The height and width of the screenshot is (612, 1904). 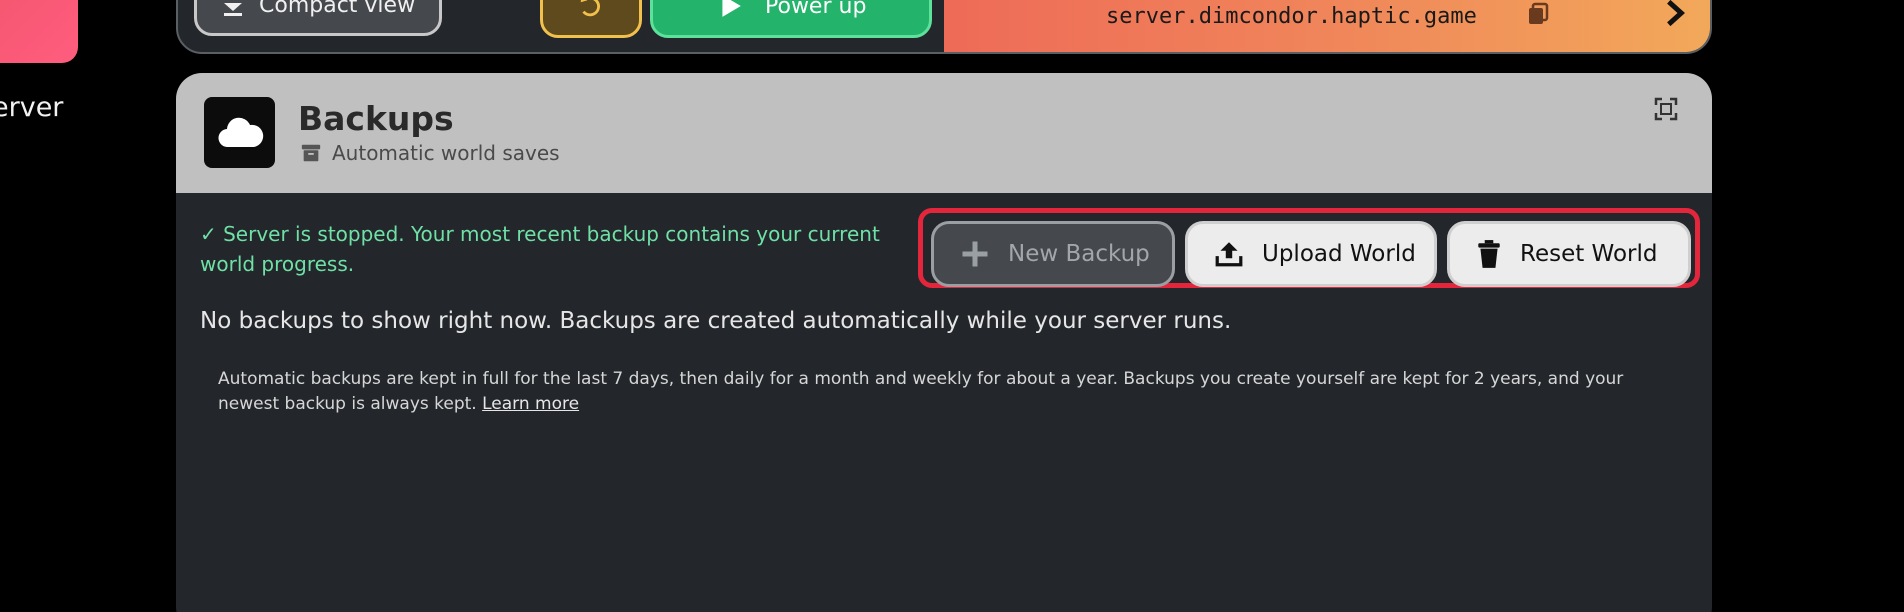 What do you see at coordinates (975, 254) in the screenshot?
I see `plus-icon` at bounding box center [975, 254].